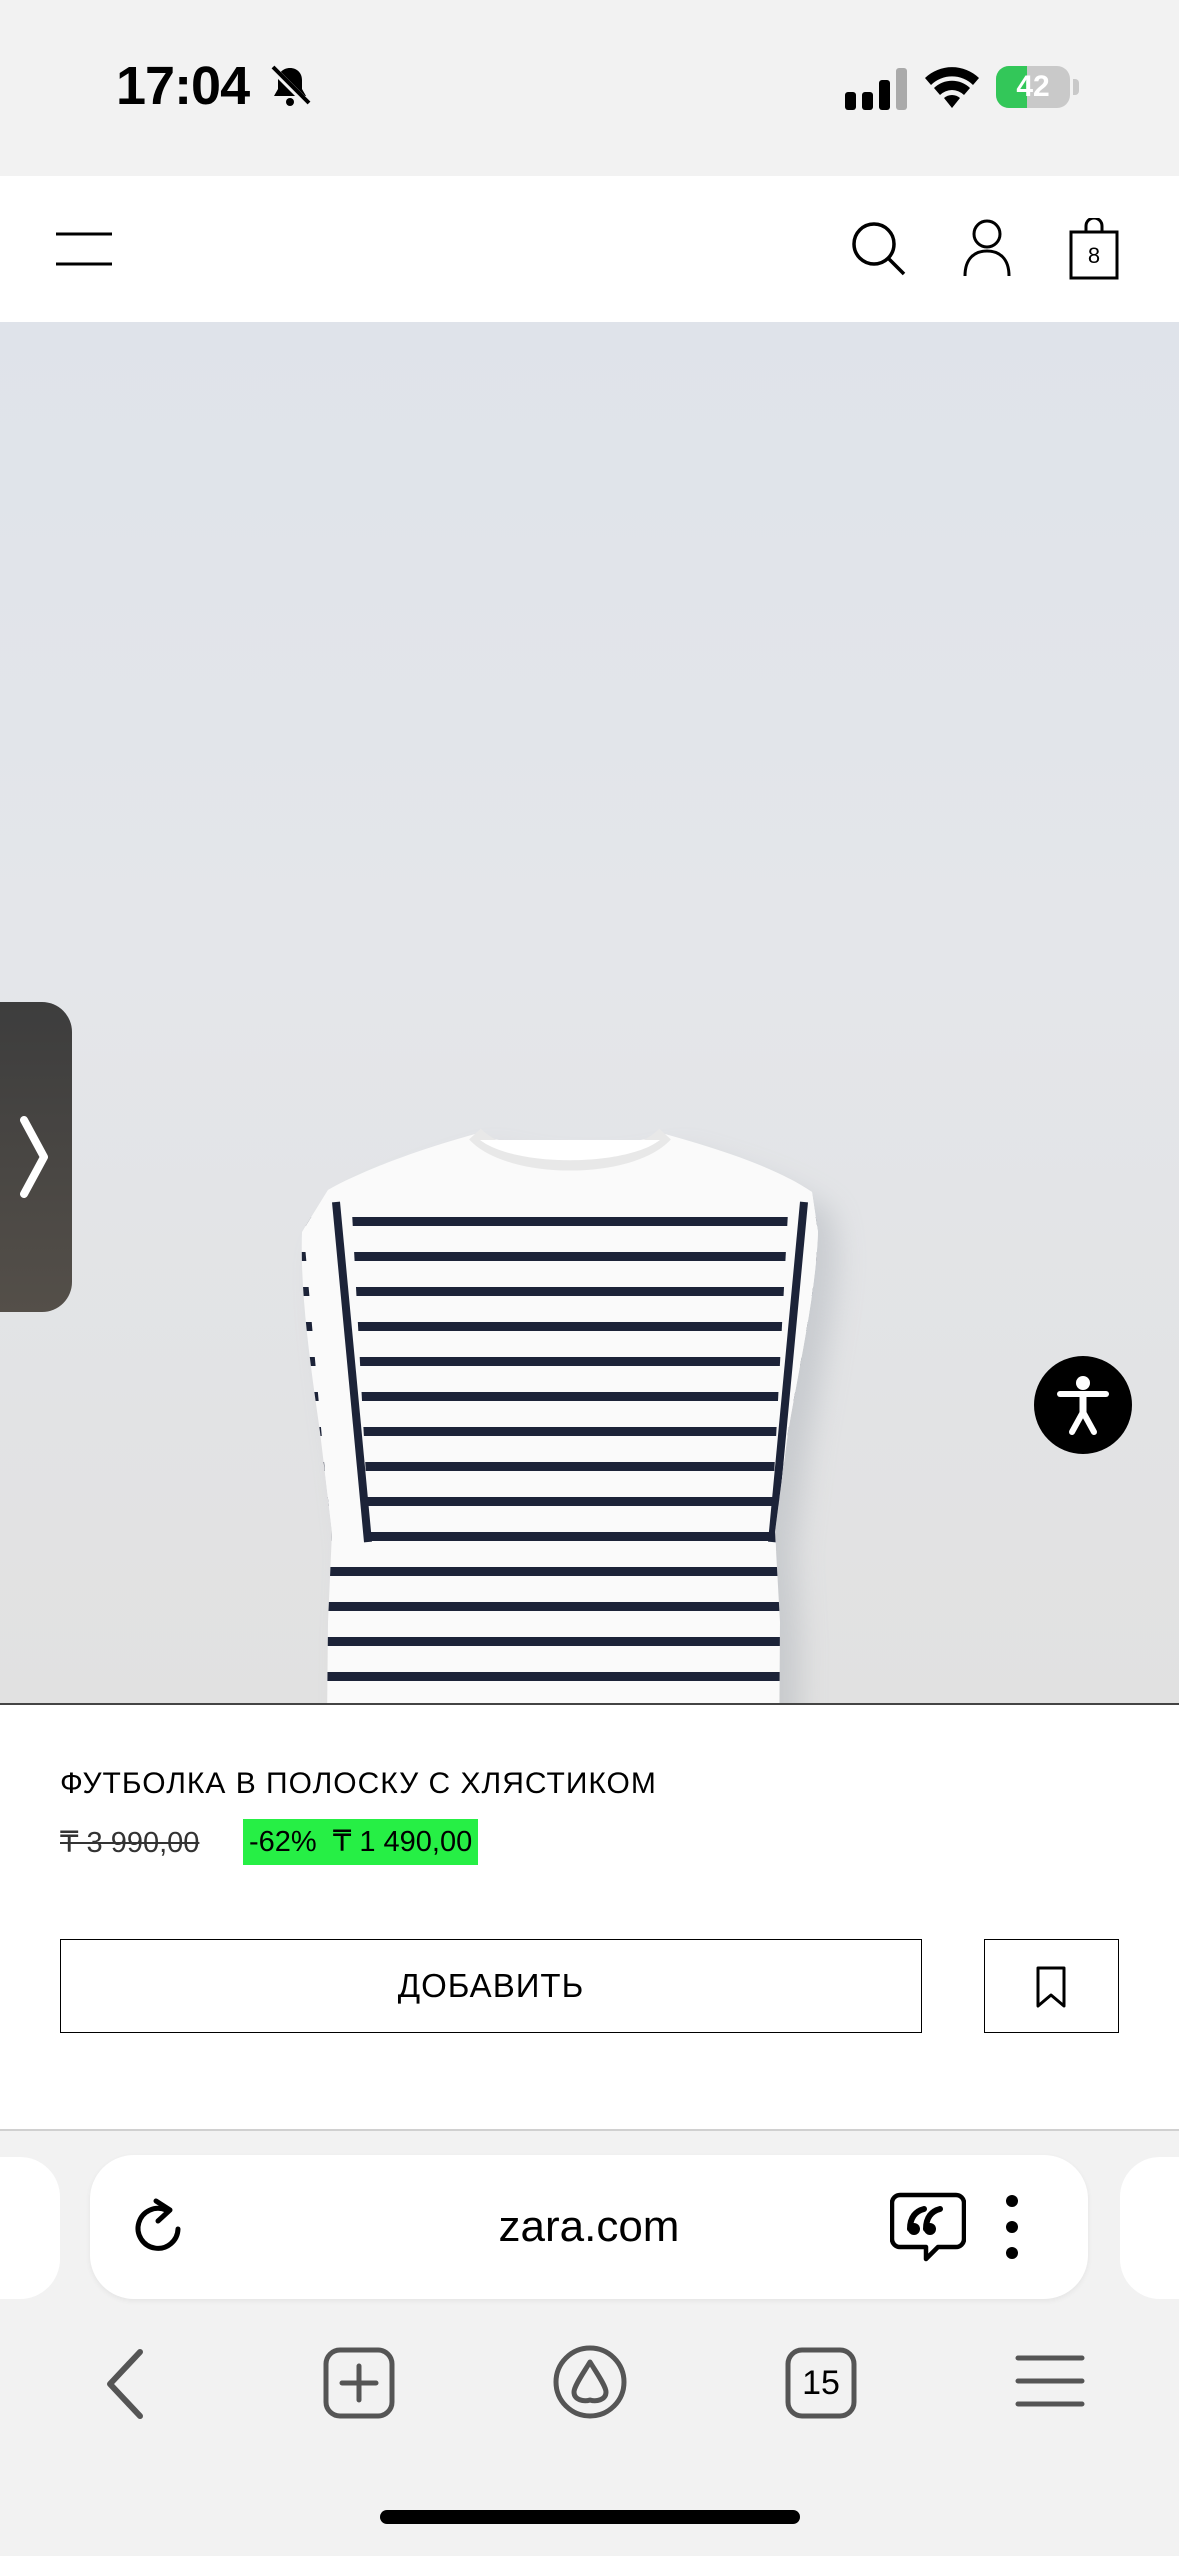  What do you see at coordinates (491, 1986) in the screenshot?
I see `add-to-cart-button: ДОБАВИТЬ` at bounding box center [491, 1986].